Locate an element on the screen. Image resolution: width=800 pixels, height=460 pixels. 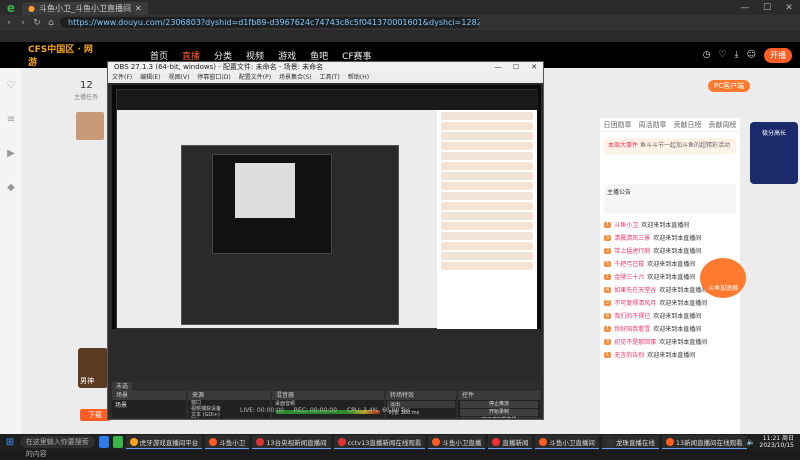
chat-nick: 带上猛虎行刺 is located at coordinates (632, 250).